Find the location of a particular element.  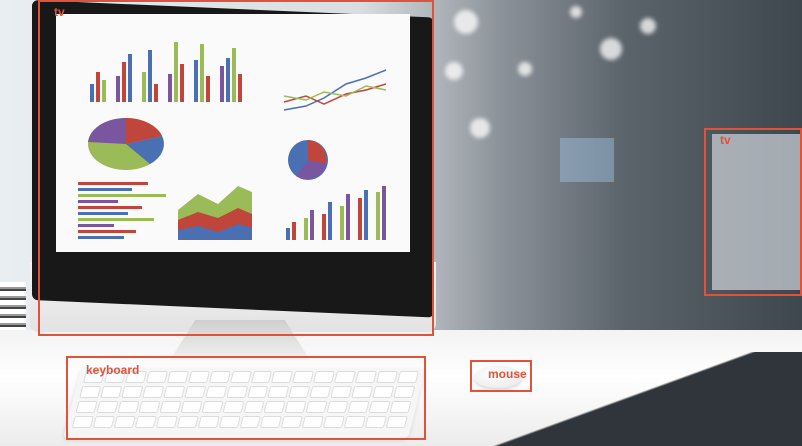

detection-box-keyboard: keyboard is located at coordinates (246, 398).